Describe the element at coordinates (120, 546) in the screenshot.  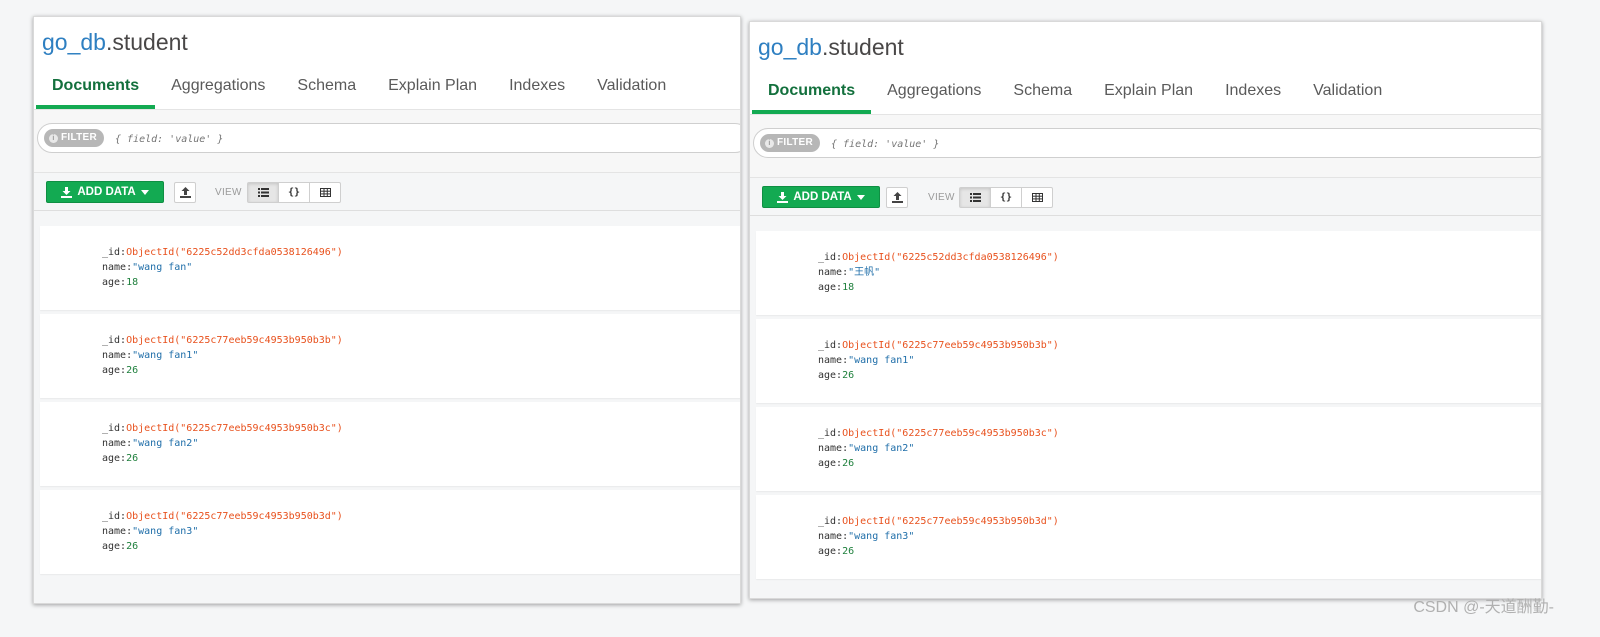
I see `age-field: age:26` at that location.